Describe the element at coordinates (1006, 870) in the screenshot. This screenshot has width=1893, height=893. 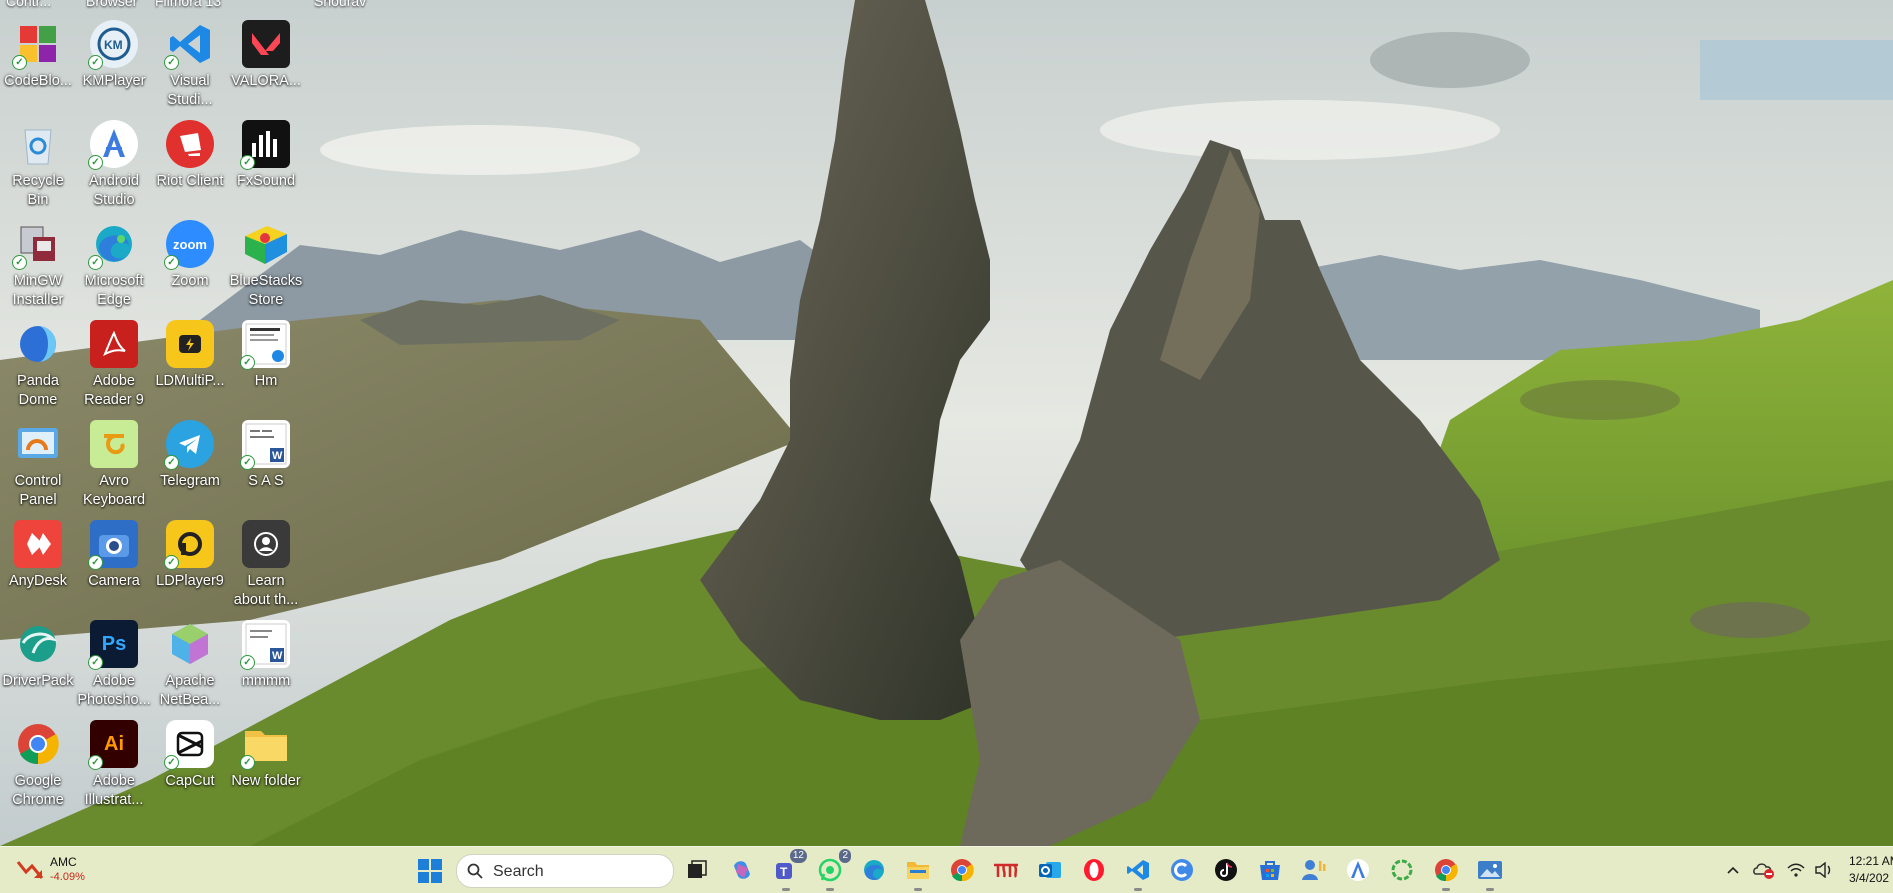
I see `bangla-app-button` at that location.